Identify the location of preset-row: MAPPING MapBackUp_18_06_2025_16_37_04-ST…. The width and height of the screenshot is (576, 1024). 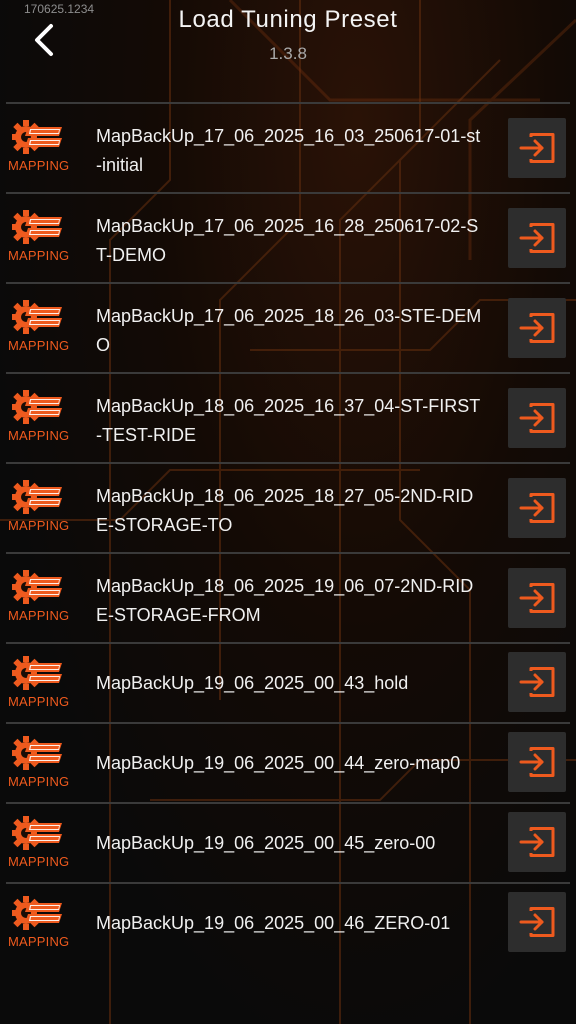
(288, 417).